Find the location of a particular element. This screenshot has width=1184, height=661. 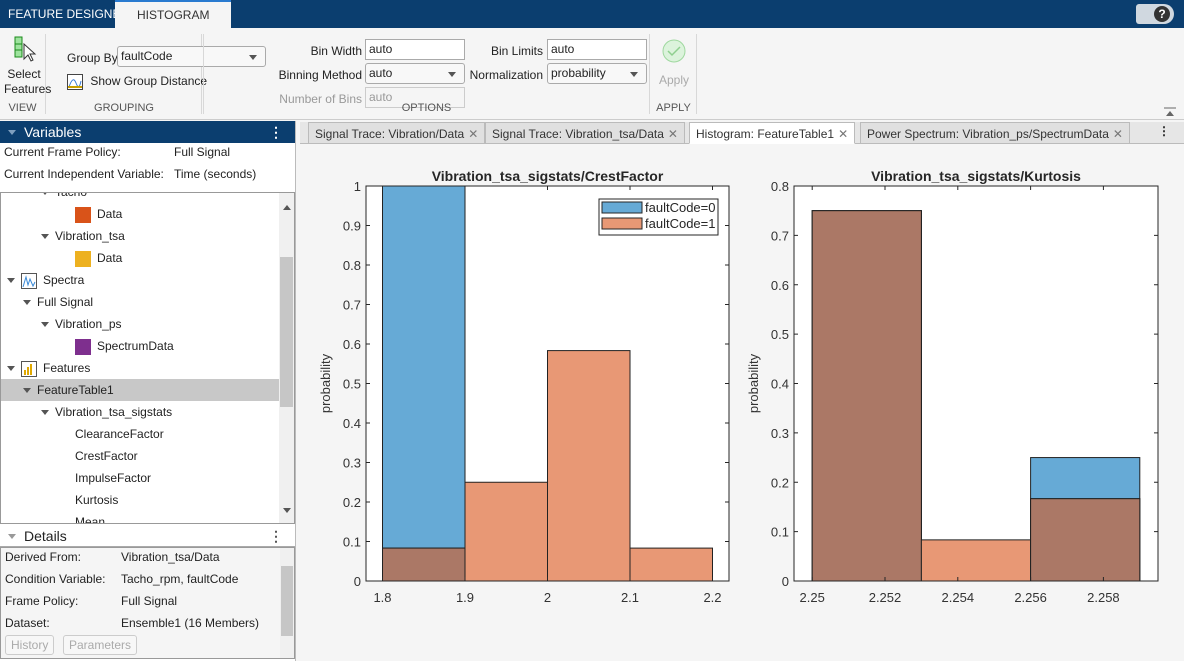

options-section-label: OPTIONS is located at coordinates (426, 108).